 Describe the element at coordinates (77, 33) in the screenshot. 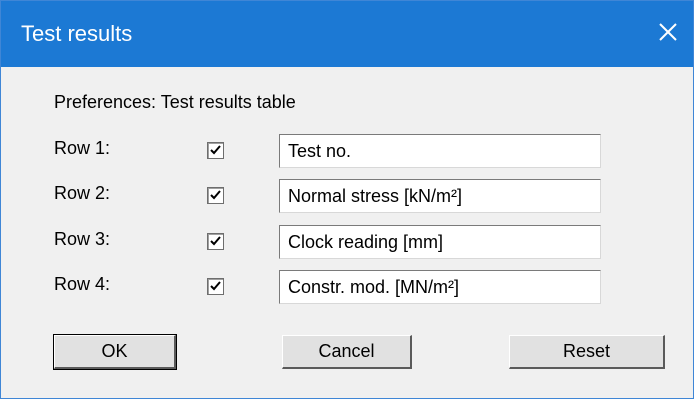

I see `dialog-title: Test results` at that location.